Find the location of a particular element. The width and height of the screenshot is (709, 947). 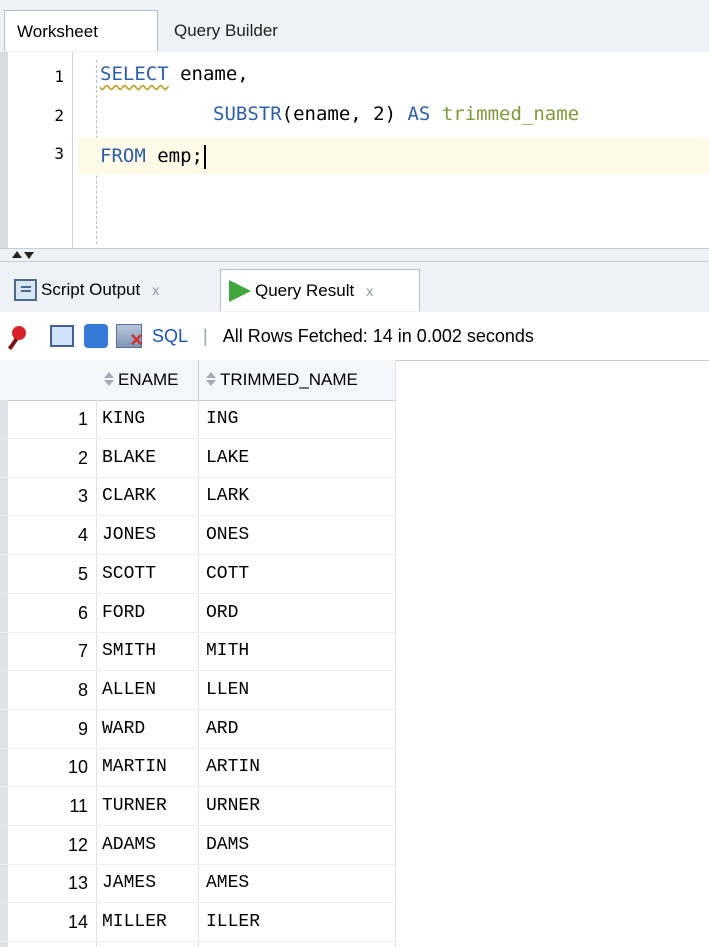

cell-ename: CLARK is located at coordinates (129, 496).